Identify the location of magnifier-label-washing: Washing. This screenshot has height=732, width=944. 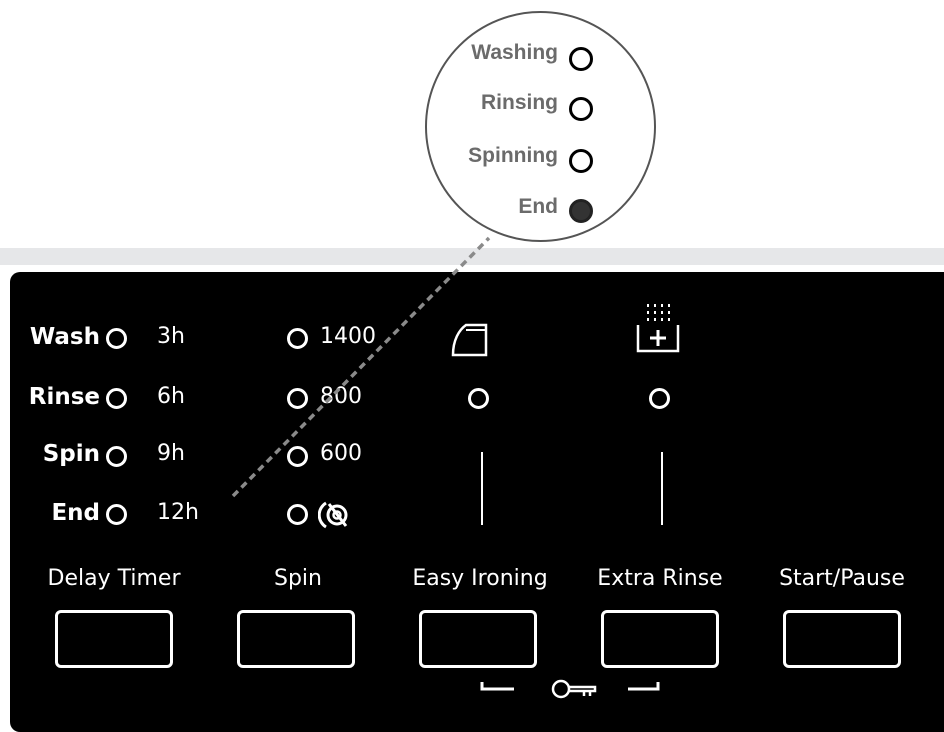
(514, 52).